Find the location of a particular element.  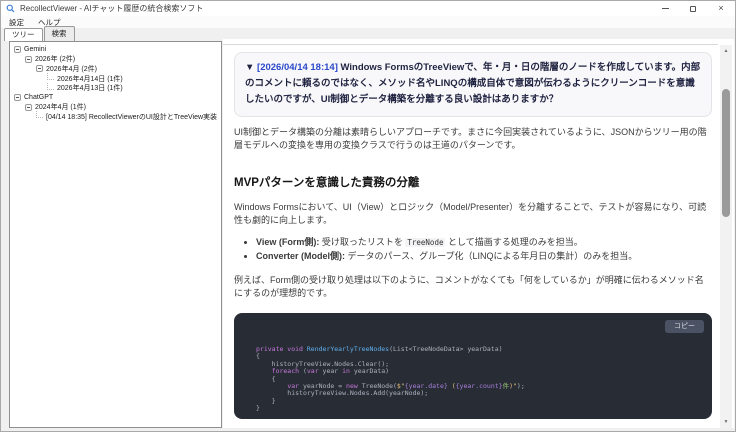

code-line: foreach (var year in yearData) is located at coordinates (484, 371).